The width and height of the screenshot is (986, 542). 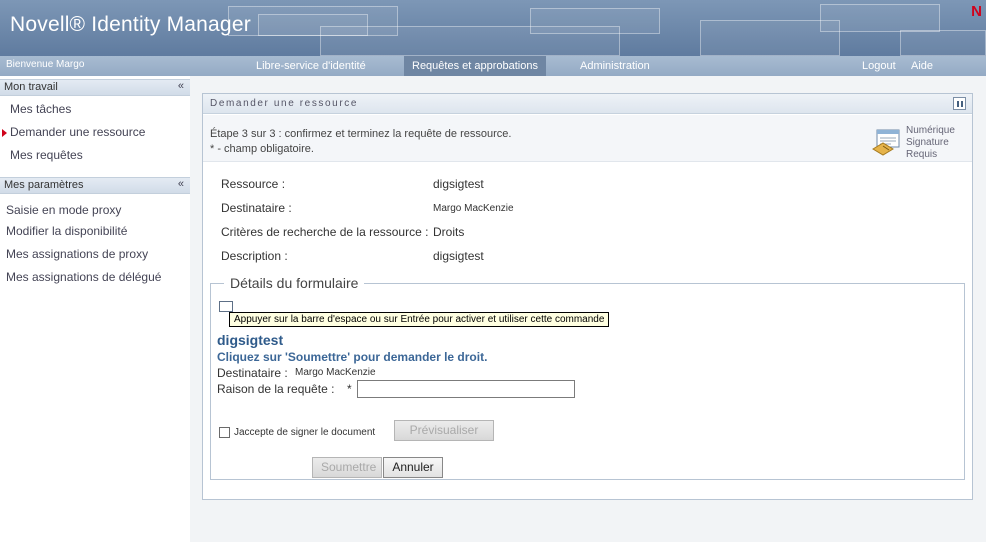 I want to click on panel-title: Demander une ressource, so click(x=284, y=103).